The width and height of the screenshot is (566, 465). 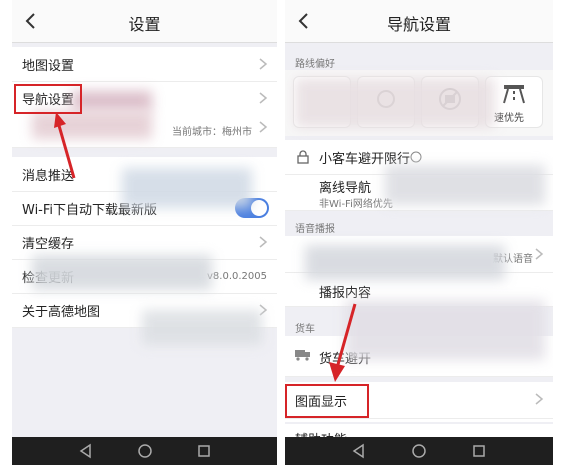 What do you see at coordinates (237, 276) in the screenshot?
I see `version-label: v8.0.0.2005` at bounding box center [237, 276].